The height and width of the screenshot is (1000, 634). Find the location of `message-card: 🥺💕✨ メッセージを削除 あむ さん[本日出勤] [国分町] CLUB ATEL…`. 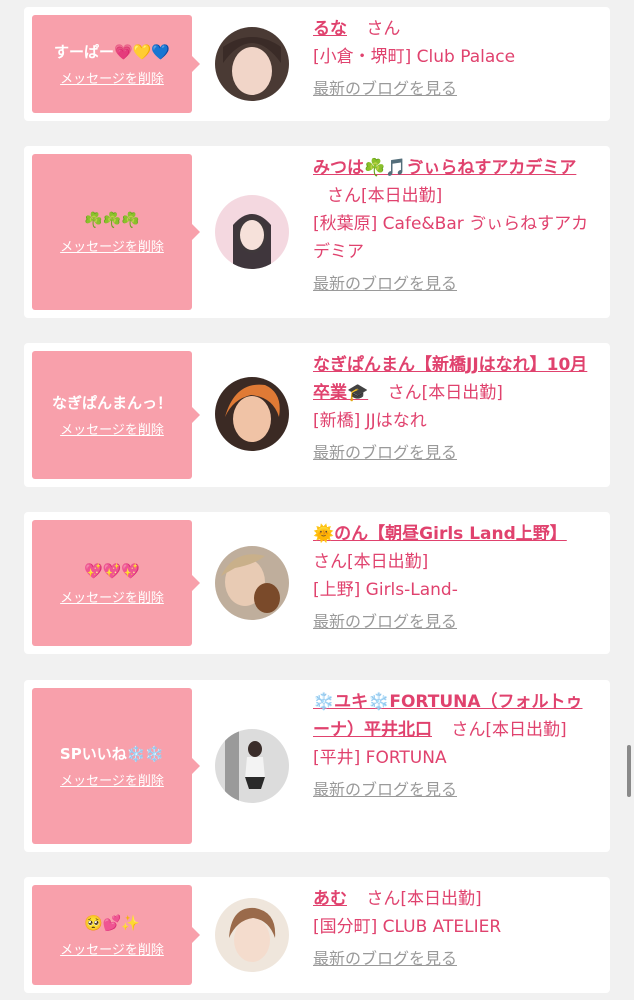

message-card: 🥺💕✨ メッセージを削除 あむ さん[本日出勤] [国分町] CLUB ATEL… is located at coordinates (317, 935).